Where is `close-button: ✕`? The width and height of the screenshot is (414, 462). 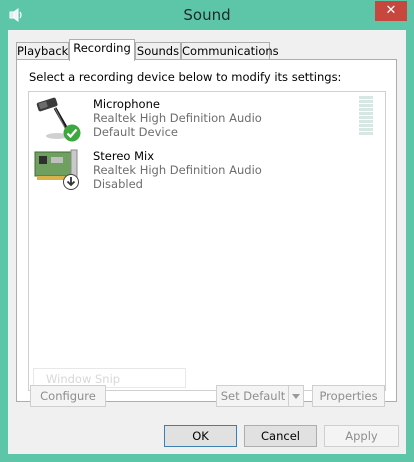
close-button: ✕ is located at coordinates (391, 11).